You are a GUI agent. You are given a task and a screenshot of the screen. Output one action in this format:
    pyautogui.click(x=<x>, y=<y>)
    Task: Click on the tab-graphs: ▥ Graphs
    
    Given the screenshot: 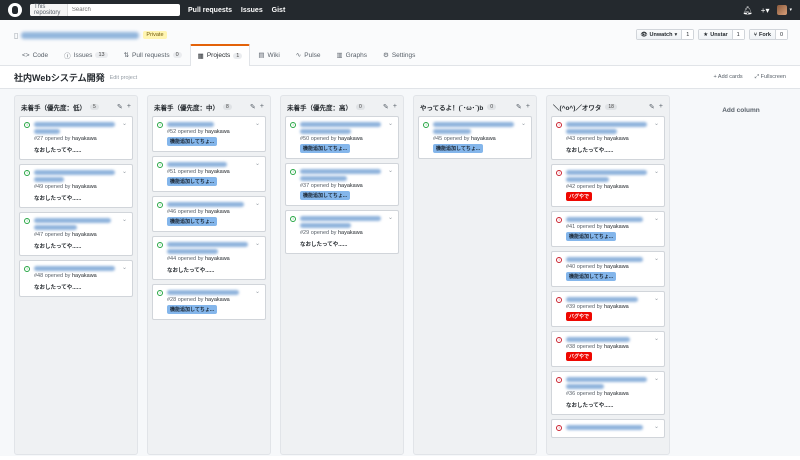 What is the action you would take?
    pyautogui.click(x=352, y=55)
    